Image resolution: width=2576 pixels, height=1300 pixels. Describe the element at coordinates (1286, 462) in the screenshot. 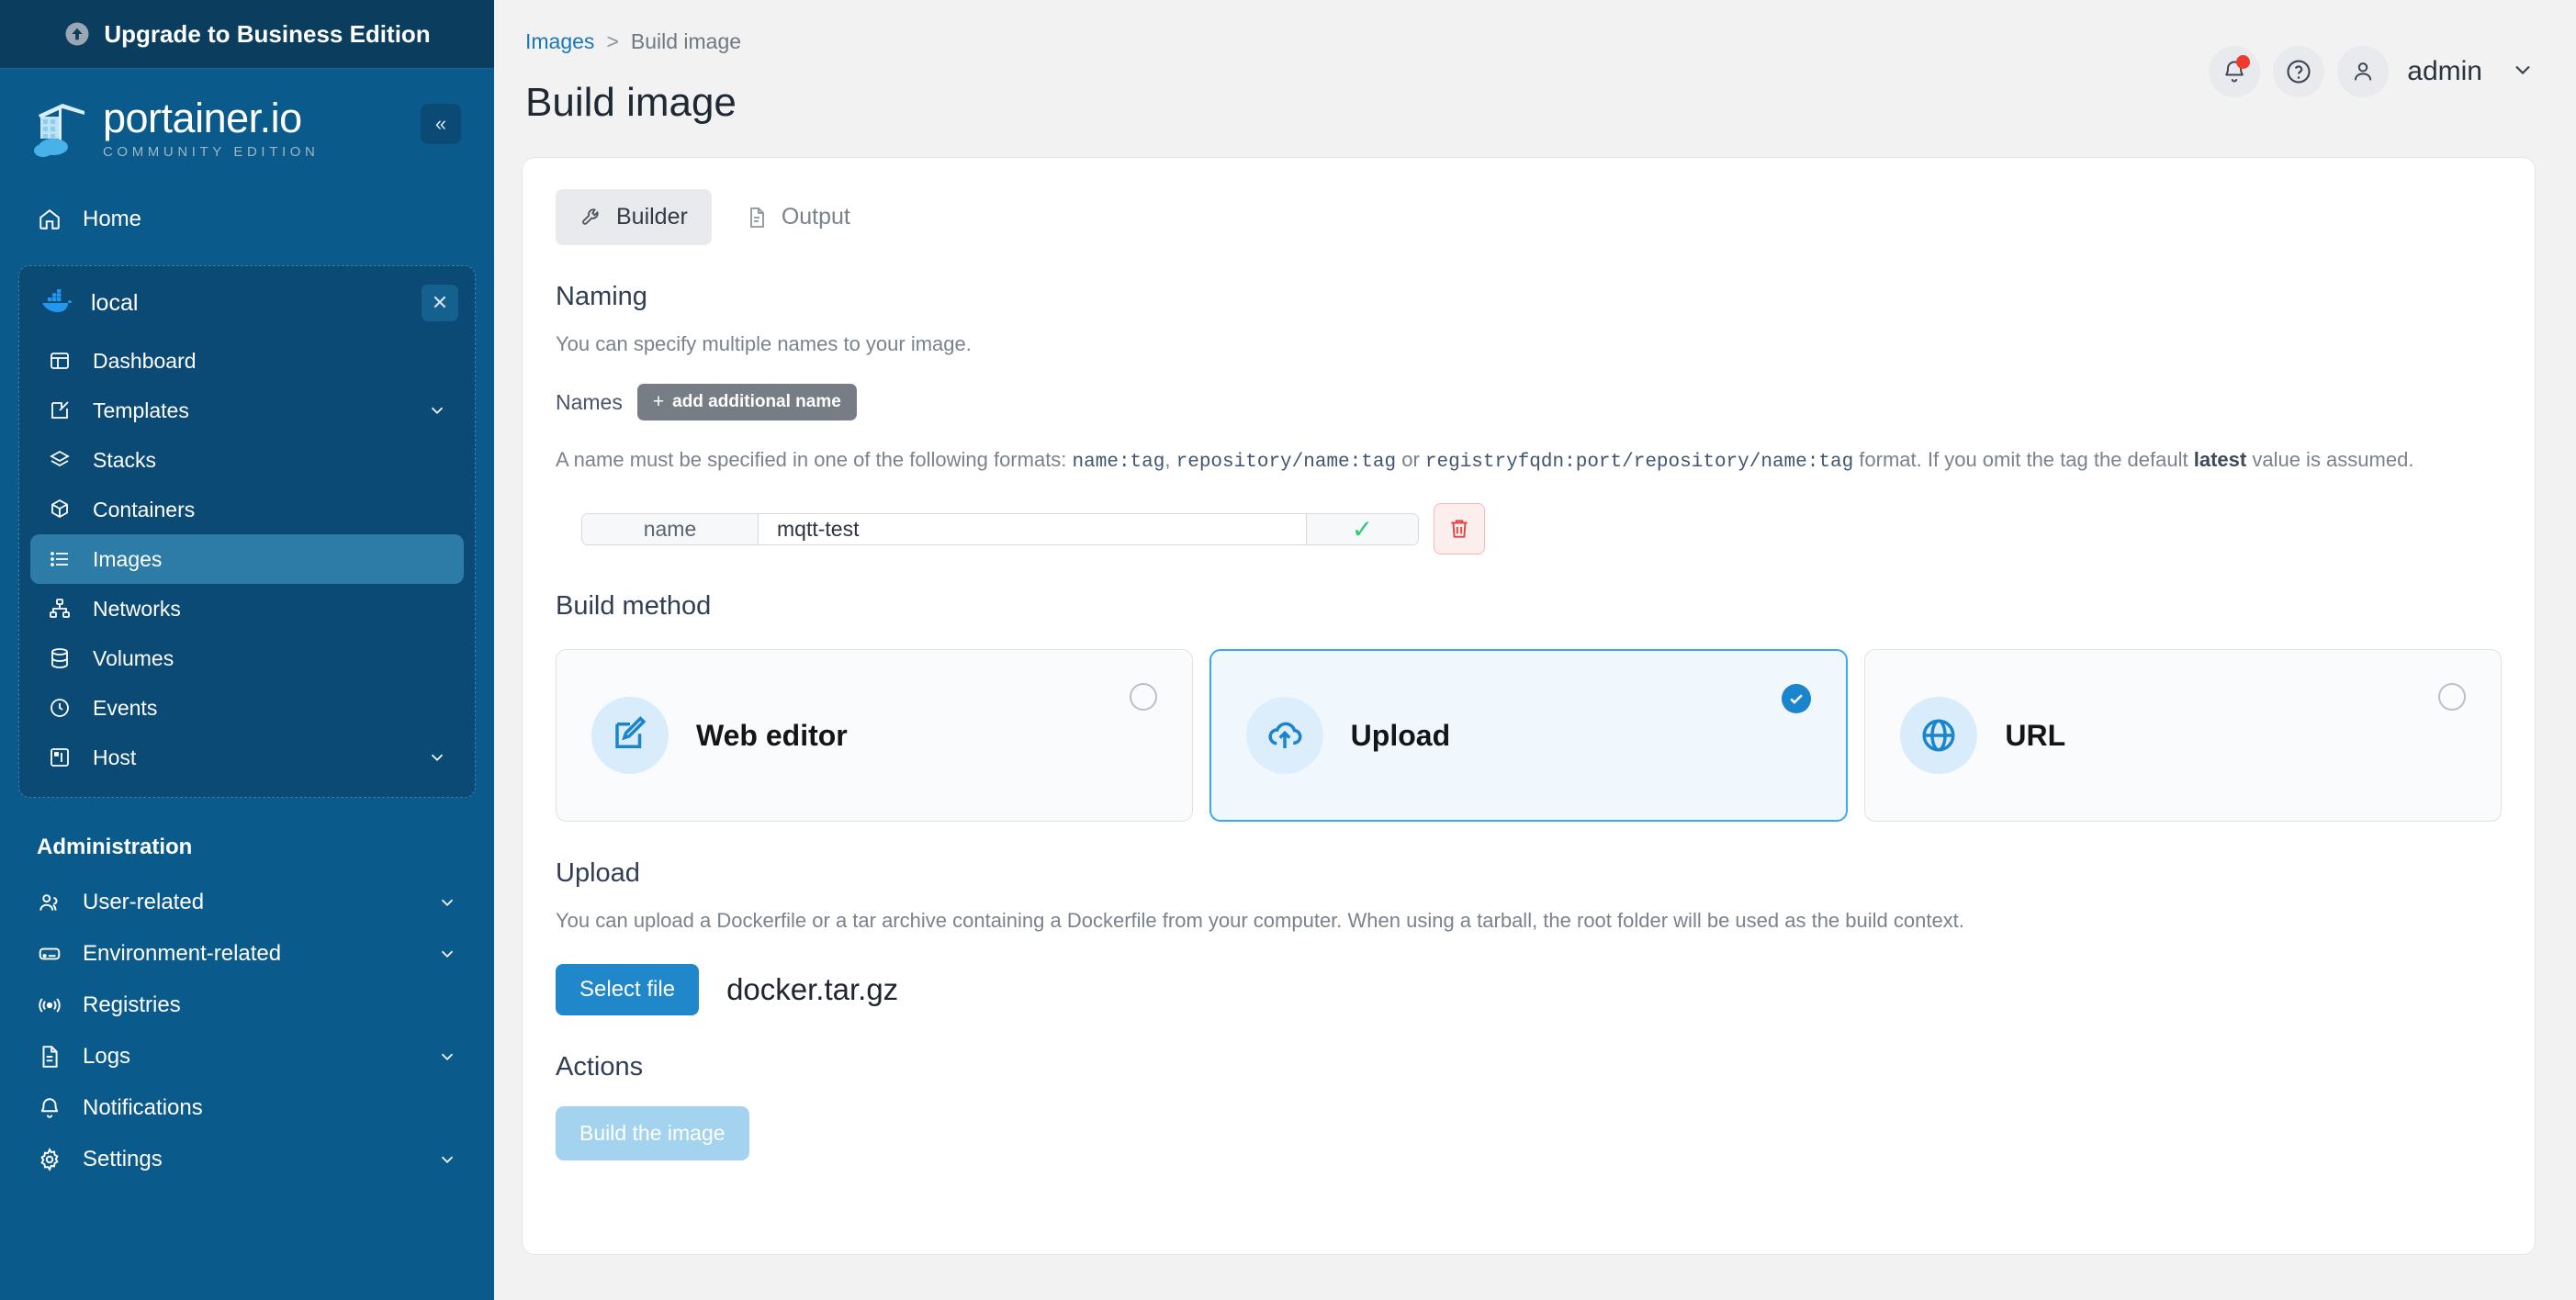

I see `hint-code-2: repository/name:tag` at that location.